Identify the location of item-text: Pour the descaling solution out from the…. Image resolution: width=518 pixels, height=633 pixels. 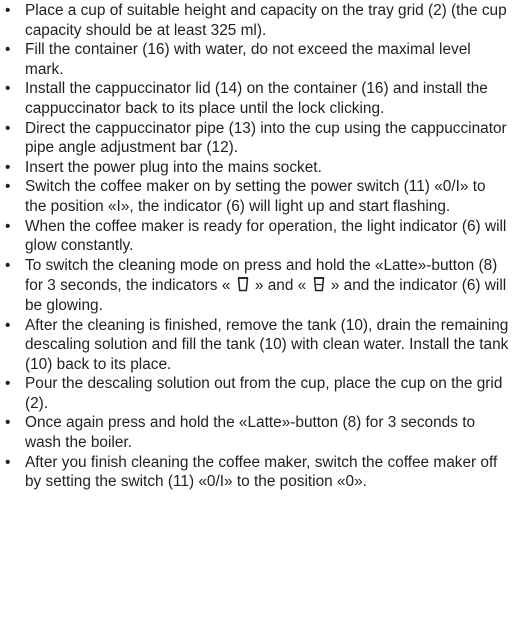
(264, 393).